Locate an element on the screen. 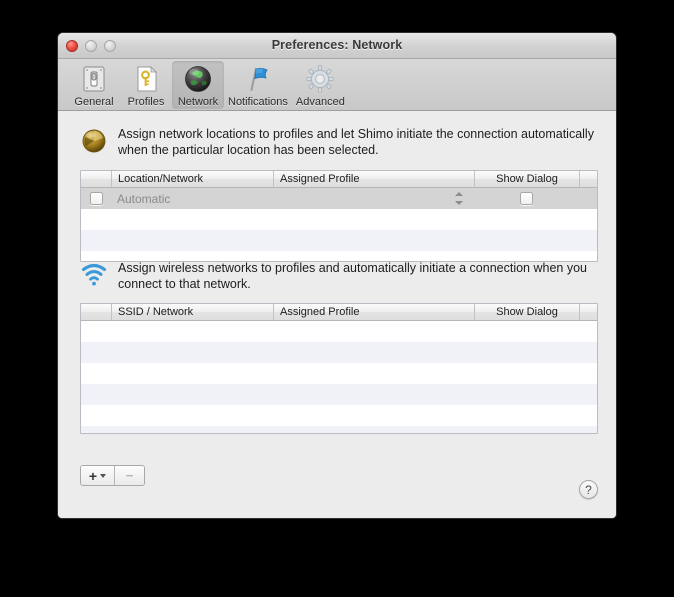 Image resolution: width=674 pixels, height=597 pixels. remove-button: − is located at coordinates (129, 475).